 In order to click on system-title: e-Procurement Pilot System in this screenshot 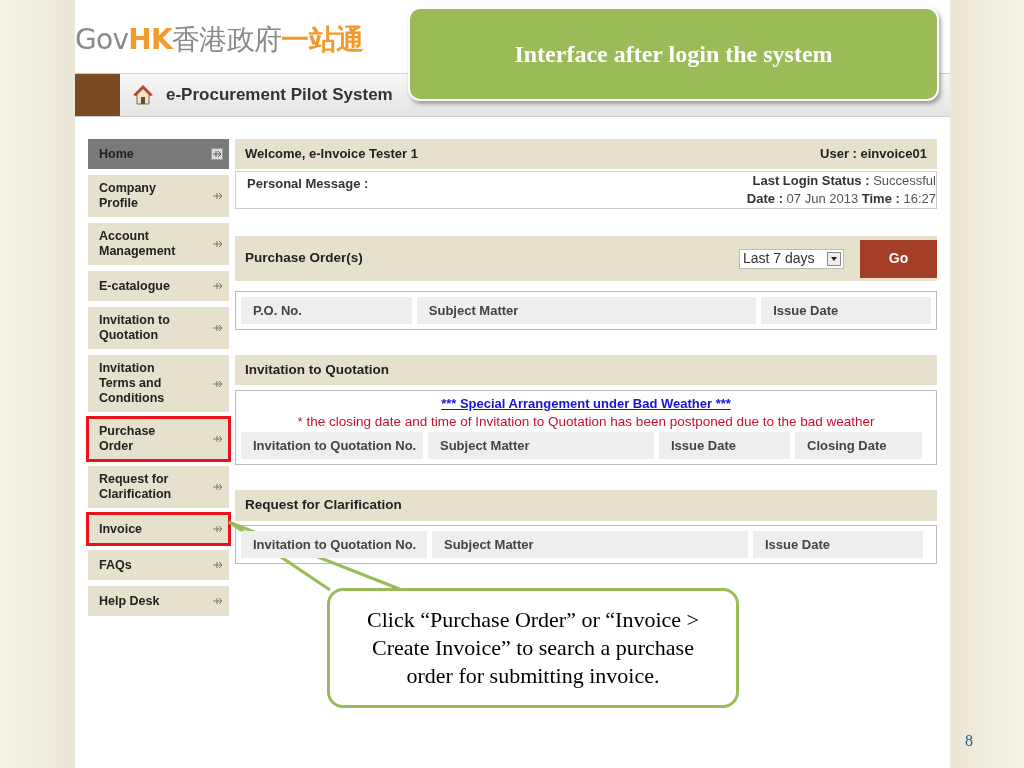, I will do `click(279, 95)`.